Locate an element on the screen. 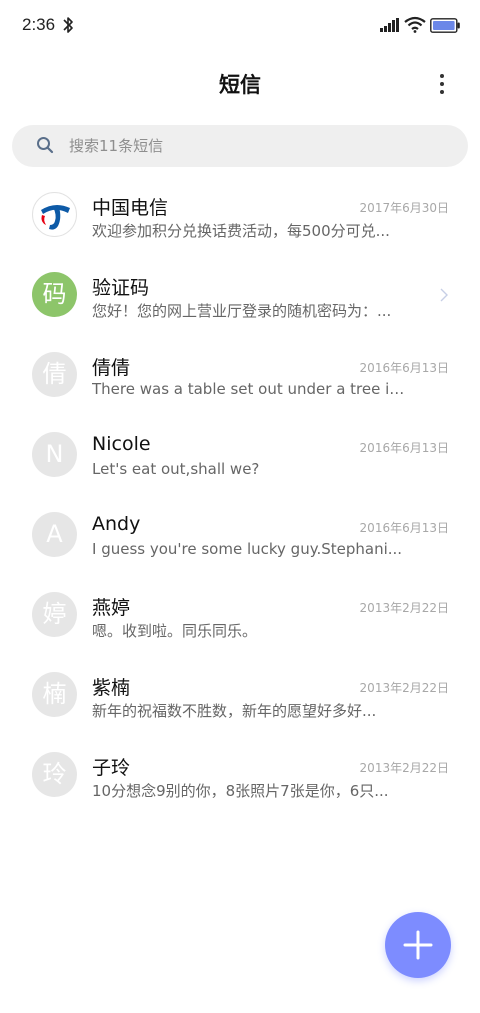 This screenshot has height=1013, width=480. avatar: 码 is located at coordinates (54, 294).